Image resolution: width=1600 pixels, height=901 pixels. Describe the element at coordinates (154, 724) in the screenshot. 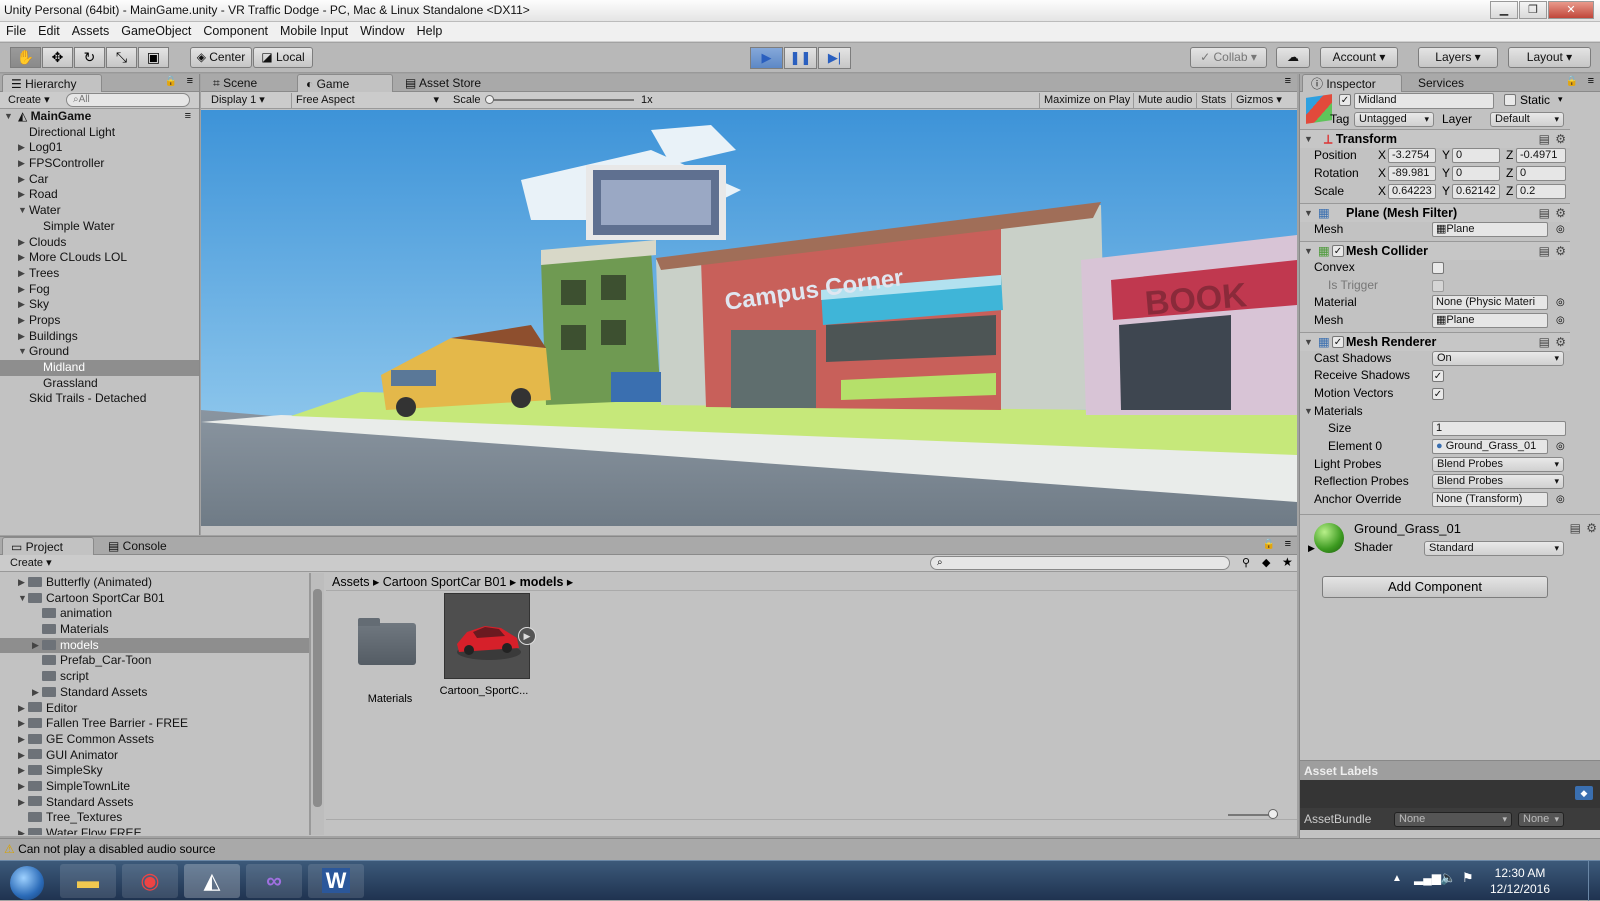

I see `project-folder-item: ▶ Fallen Tree Barrier - FREE` at that location.